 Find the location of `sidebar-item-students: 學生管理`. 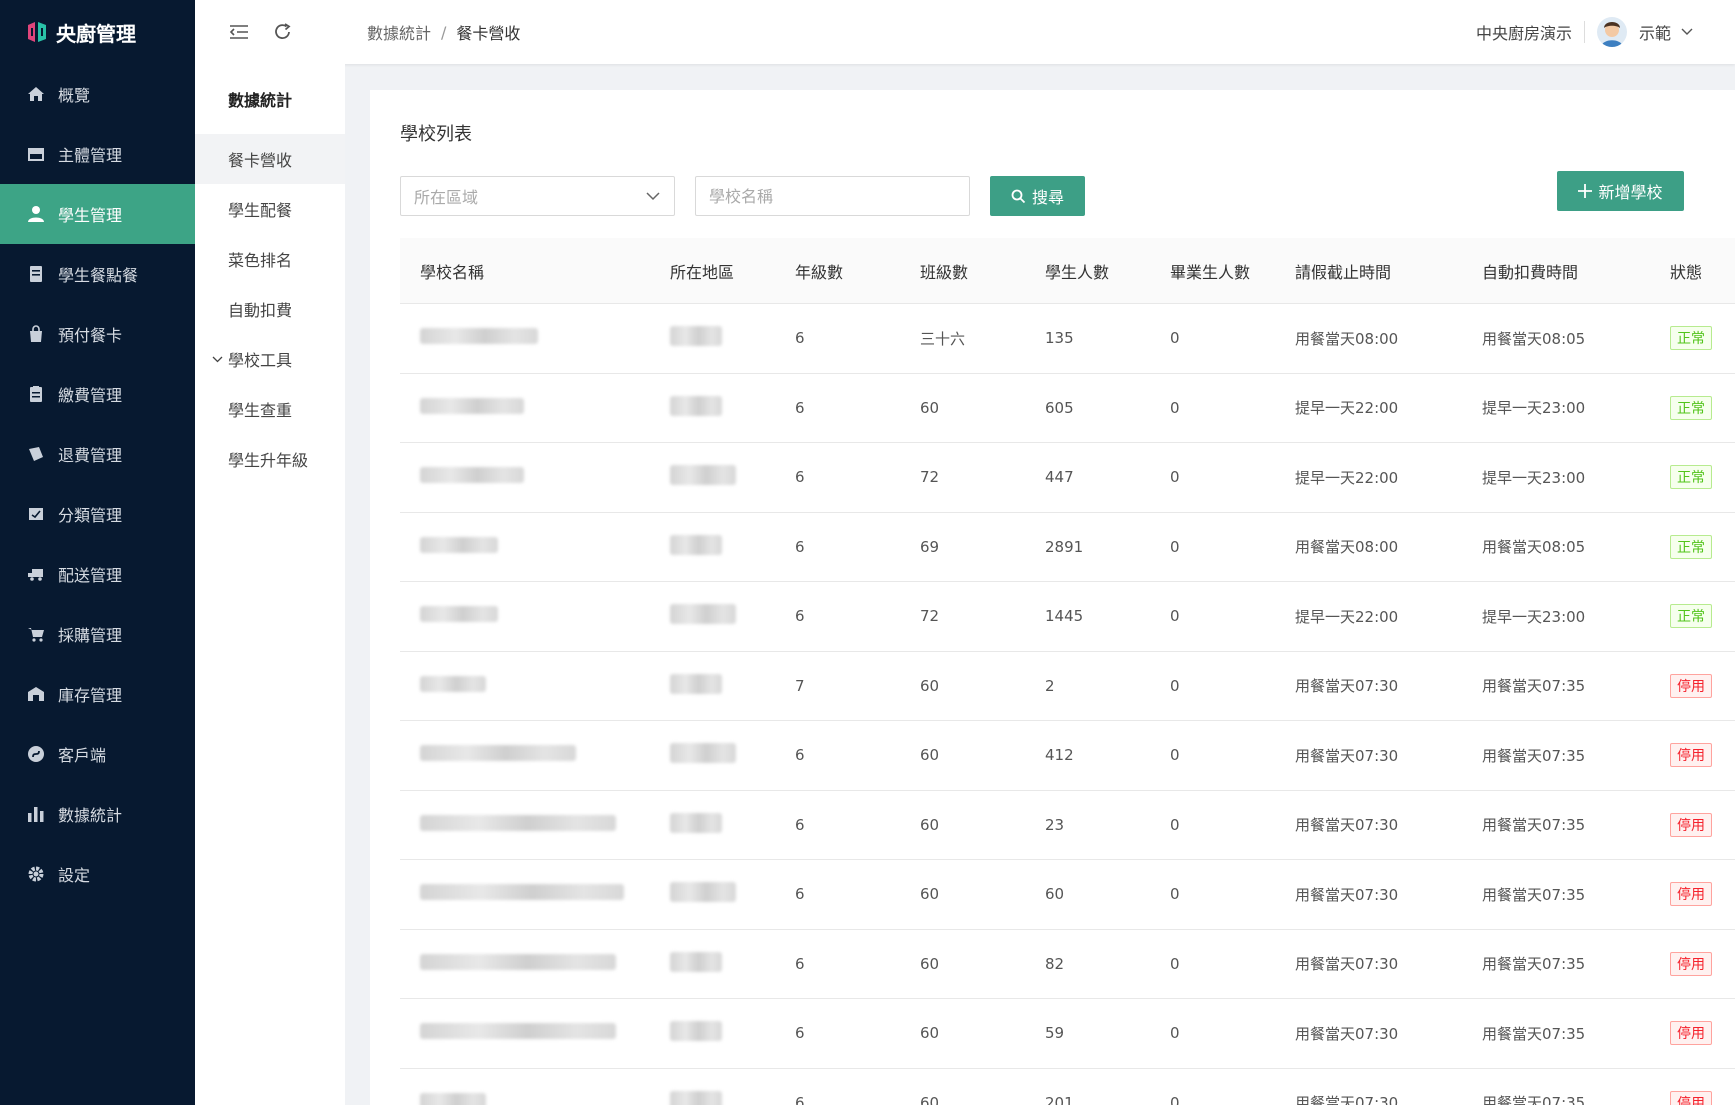

sidebar-item-students: 學生管理 is located at coordinates (97, 214).